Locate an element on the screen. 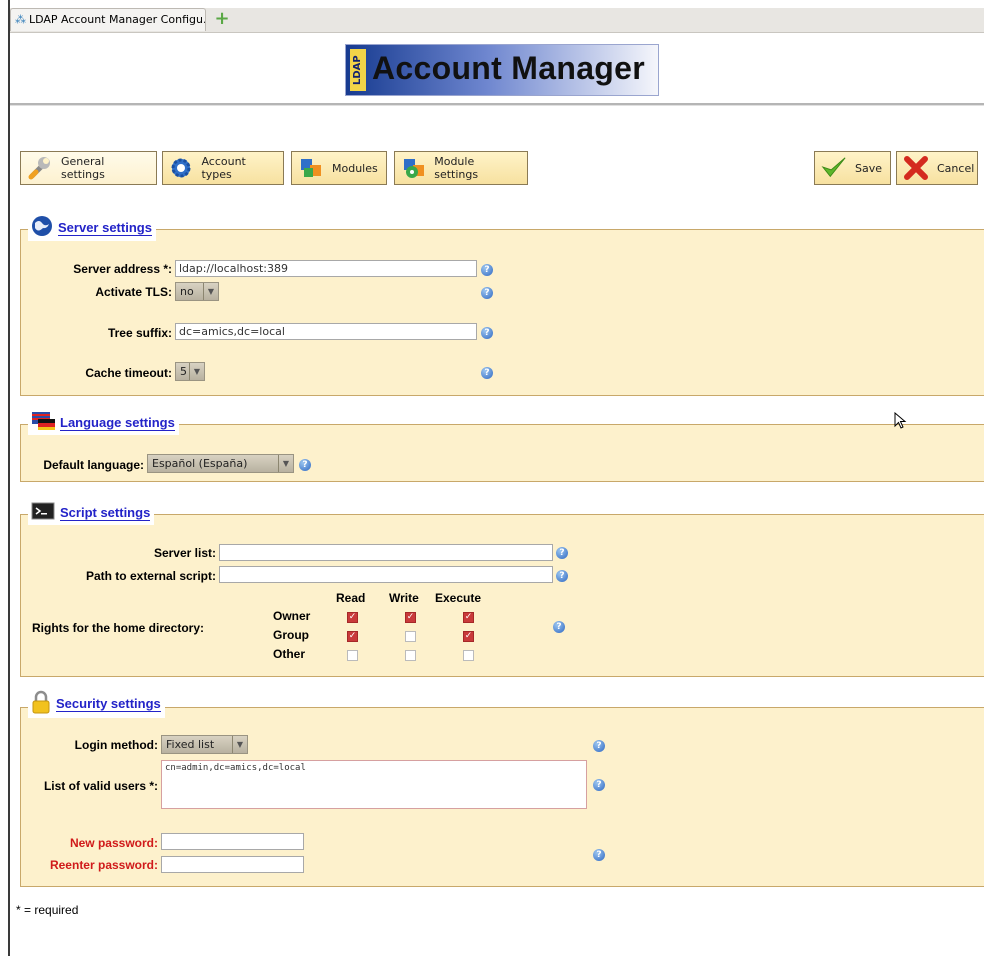 This screenshot has height=956, width=984. module-settings-label: Module settings is located at coordinates (456, 168).